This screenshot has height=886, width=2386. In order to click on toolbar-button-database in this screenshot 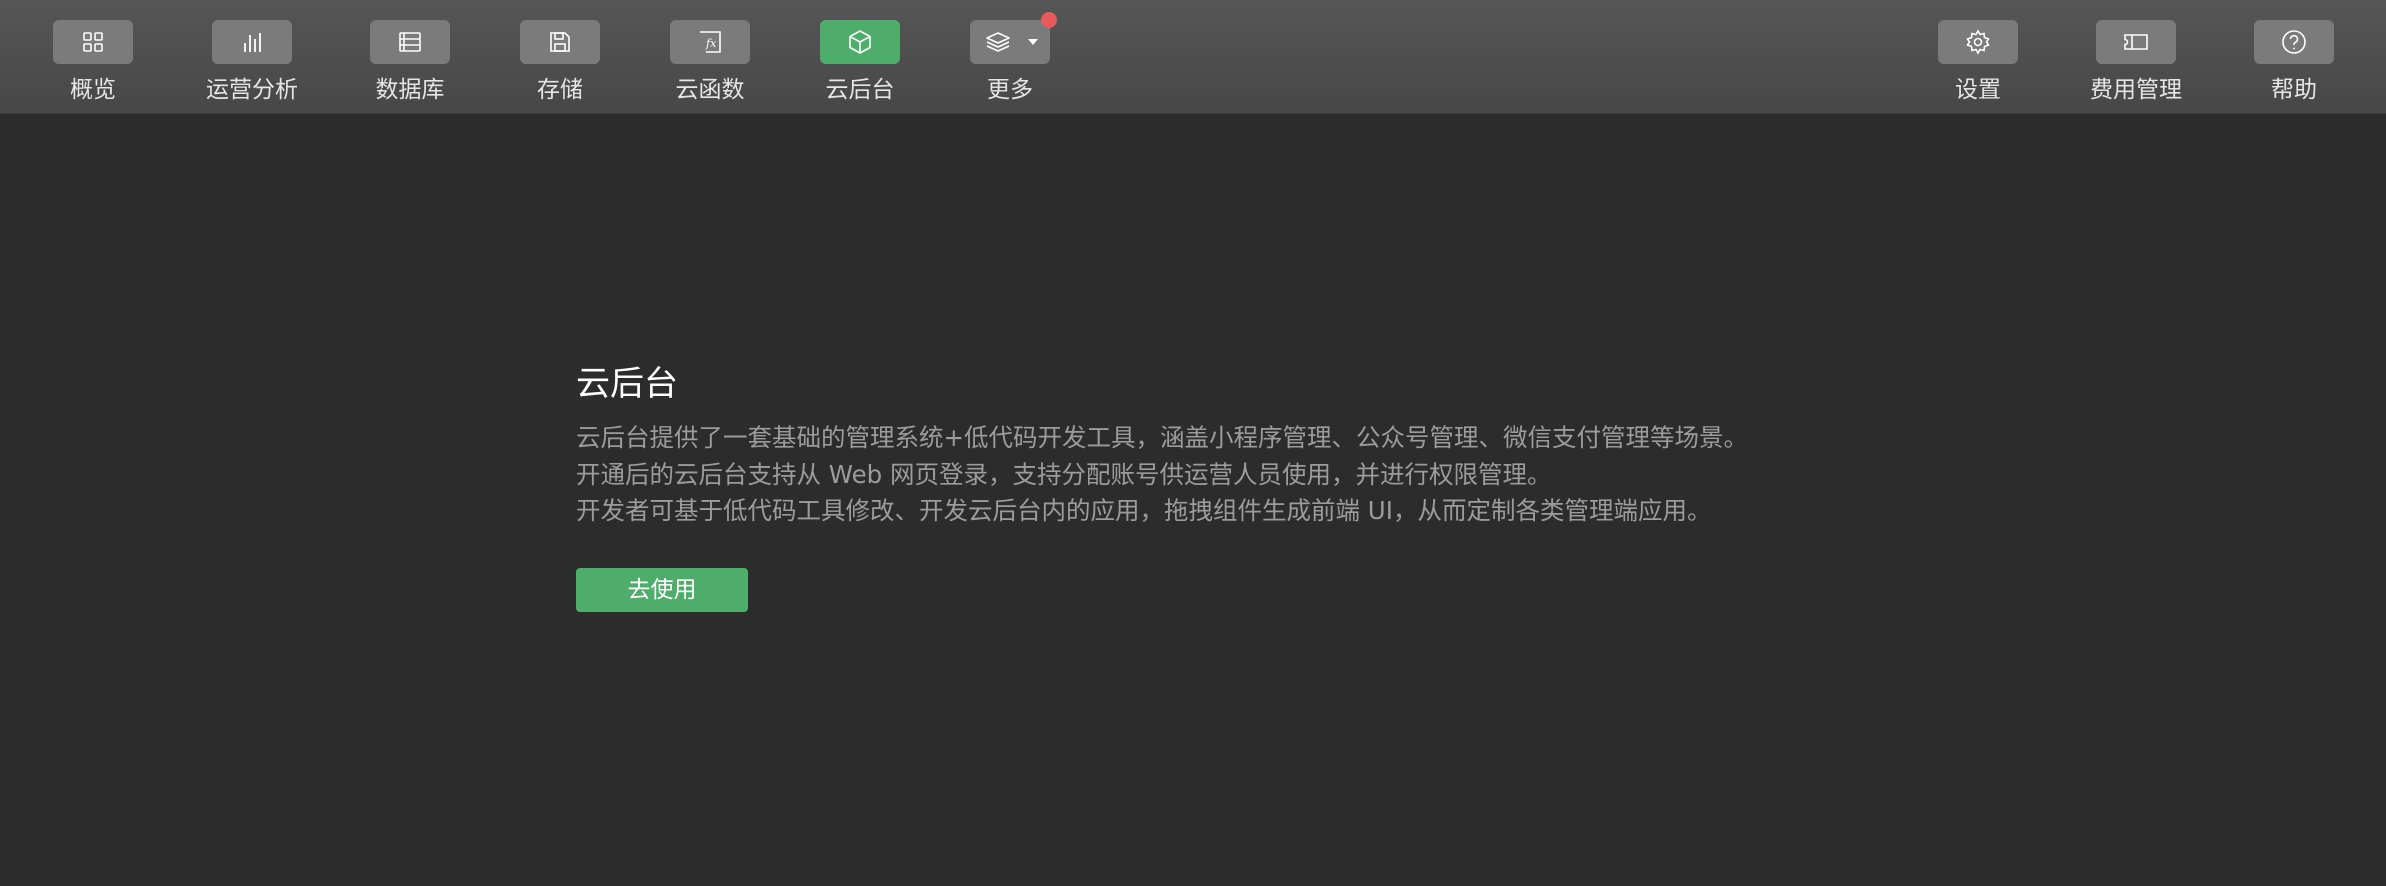, I will do `click(410, 42)`.